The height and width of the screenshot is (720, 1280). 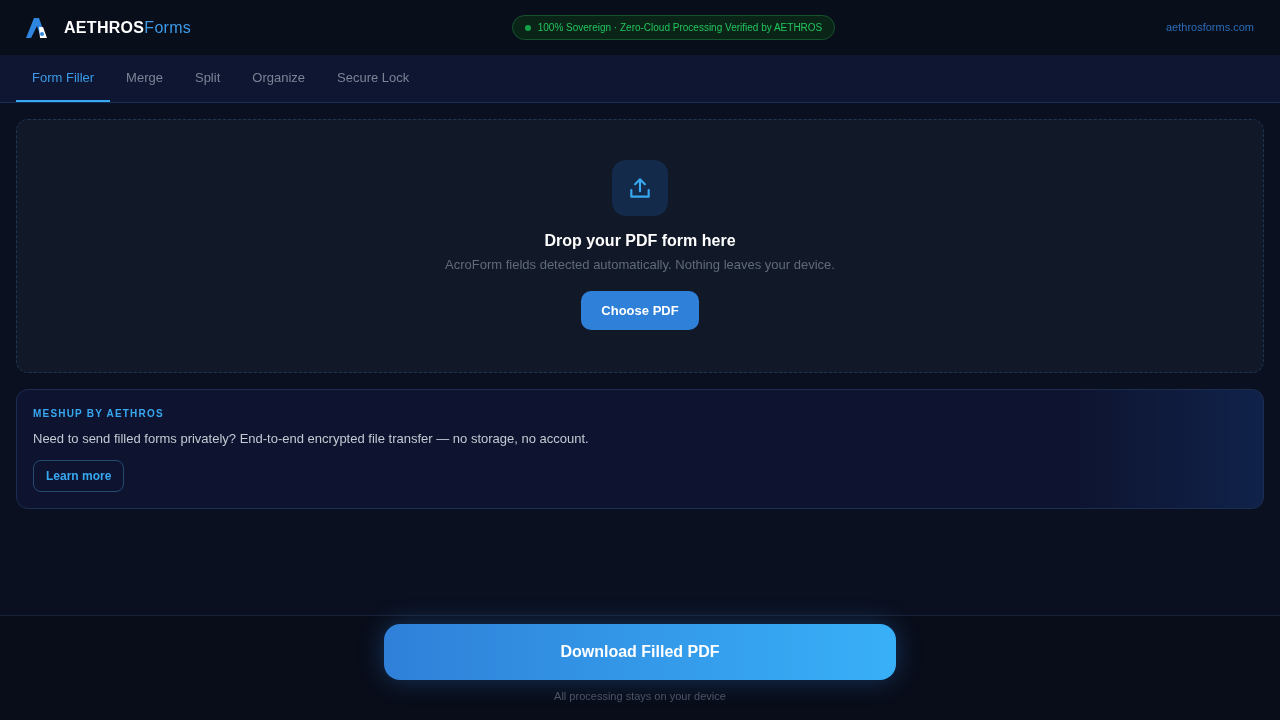 I want to click on website-link: aethrosforms.com, so click(x=1209, y=27).